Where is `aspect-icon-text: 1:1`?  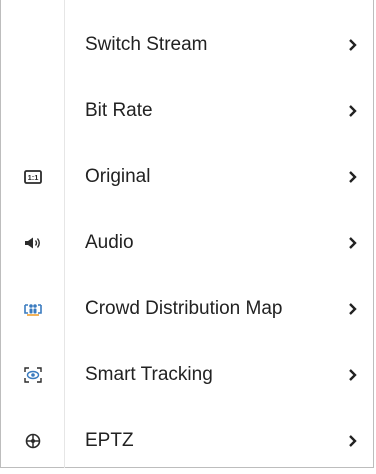
aspect-icon-text: 1:1 is located at coordinates (32, 177).